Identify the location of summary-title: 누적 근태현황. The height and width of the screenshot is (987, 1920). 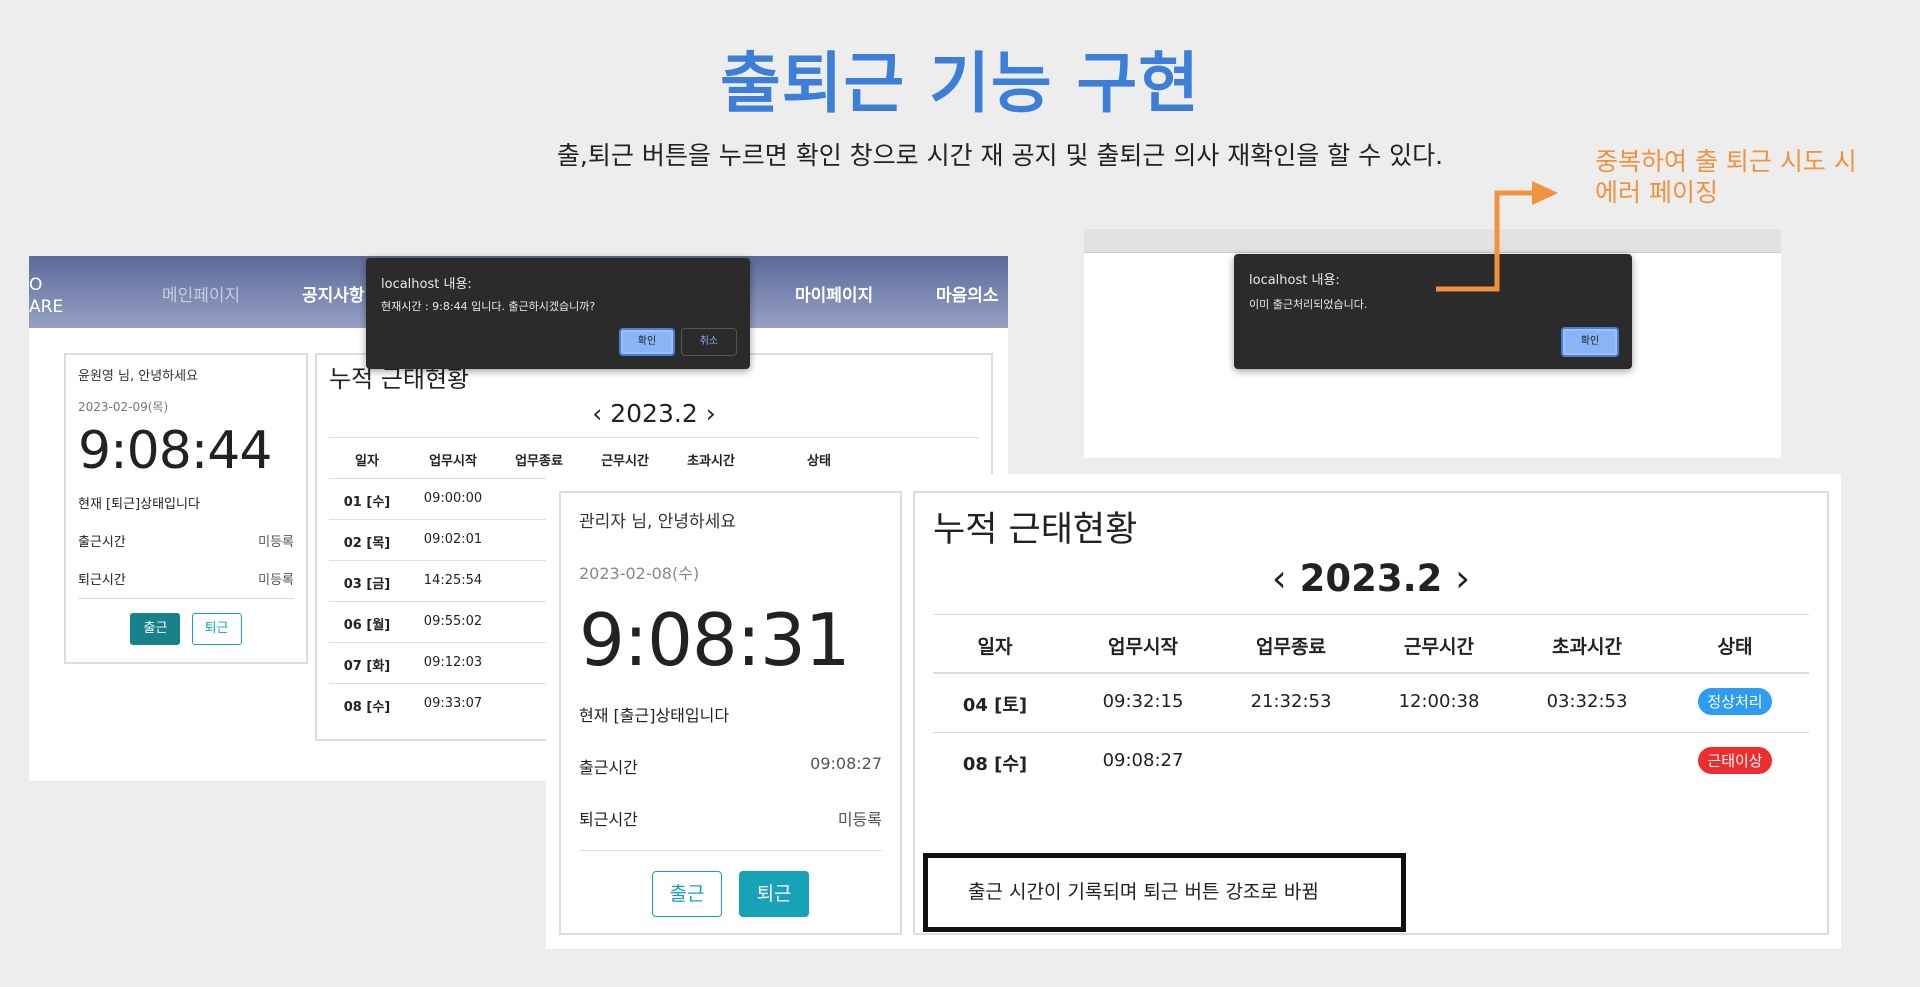
(1035, 530).